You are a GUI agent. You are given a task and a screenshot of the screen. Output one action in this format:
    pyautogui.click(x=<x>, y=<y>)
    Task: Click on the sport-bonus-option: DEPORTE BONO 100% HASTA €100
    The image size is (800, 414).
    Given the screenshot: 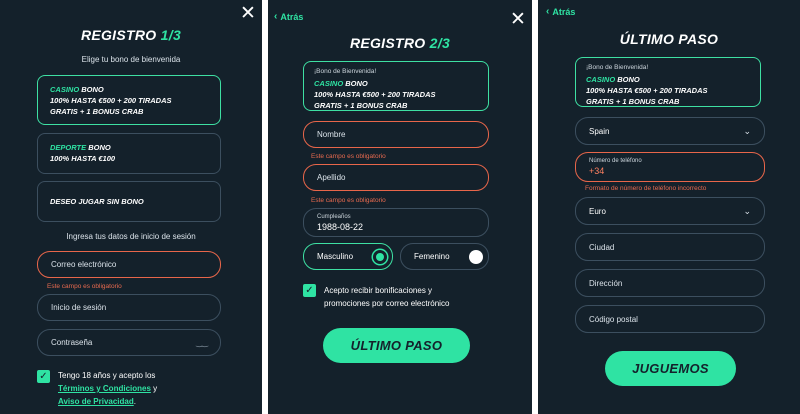 What is the action you would take?
    pyautogui.click(x=129, y=153)
    